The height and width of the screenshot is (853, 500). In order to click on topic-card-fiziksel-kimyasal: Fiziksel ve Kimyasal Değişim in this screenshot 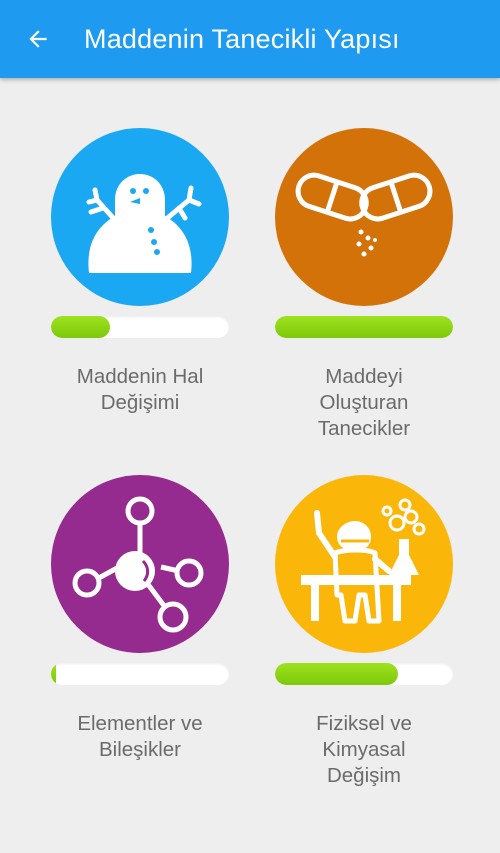, I will do `click(364, 632)`.